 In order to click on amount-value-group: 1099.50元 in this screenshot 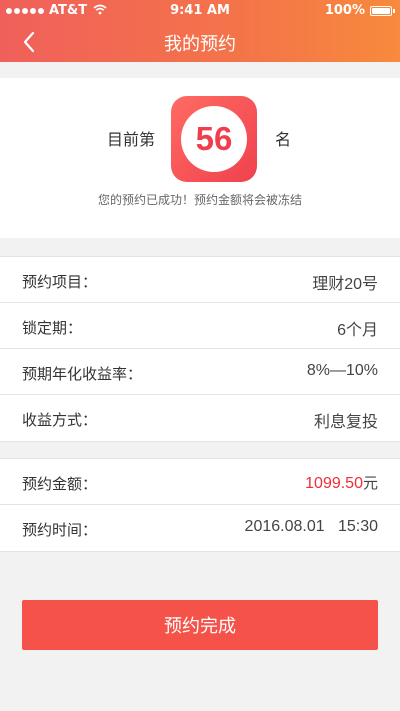, I will do `click(341, 482)`.